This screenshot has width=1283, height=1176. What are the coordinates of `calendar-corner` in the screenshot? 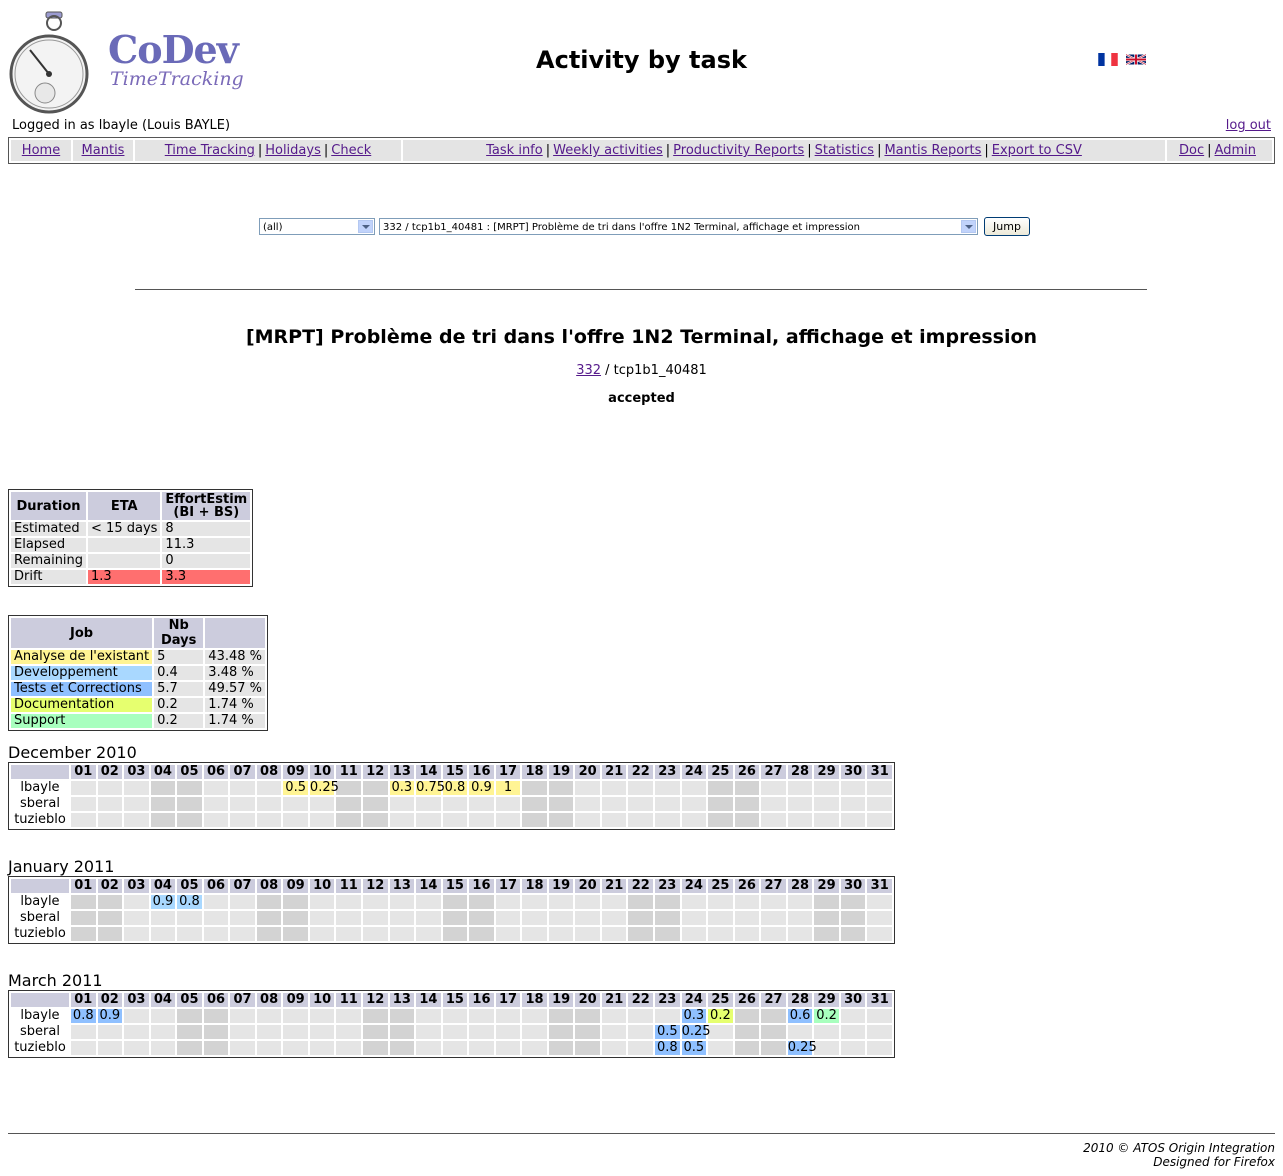 It's located at (40, 772).